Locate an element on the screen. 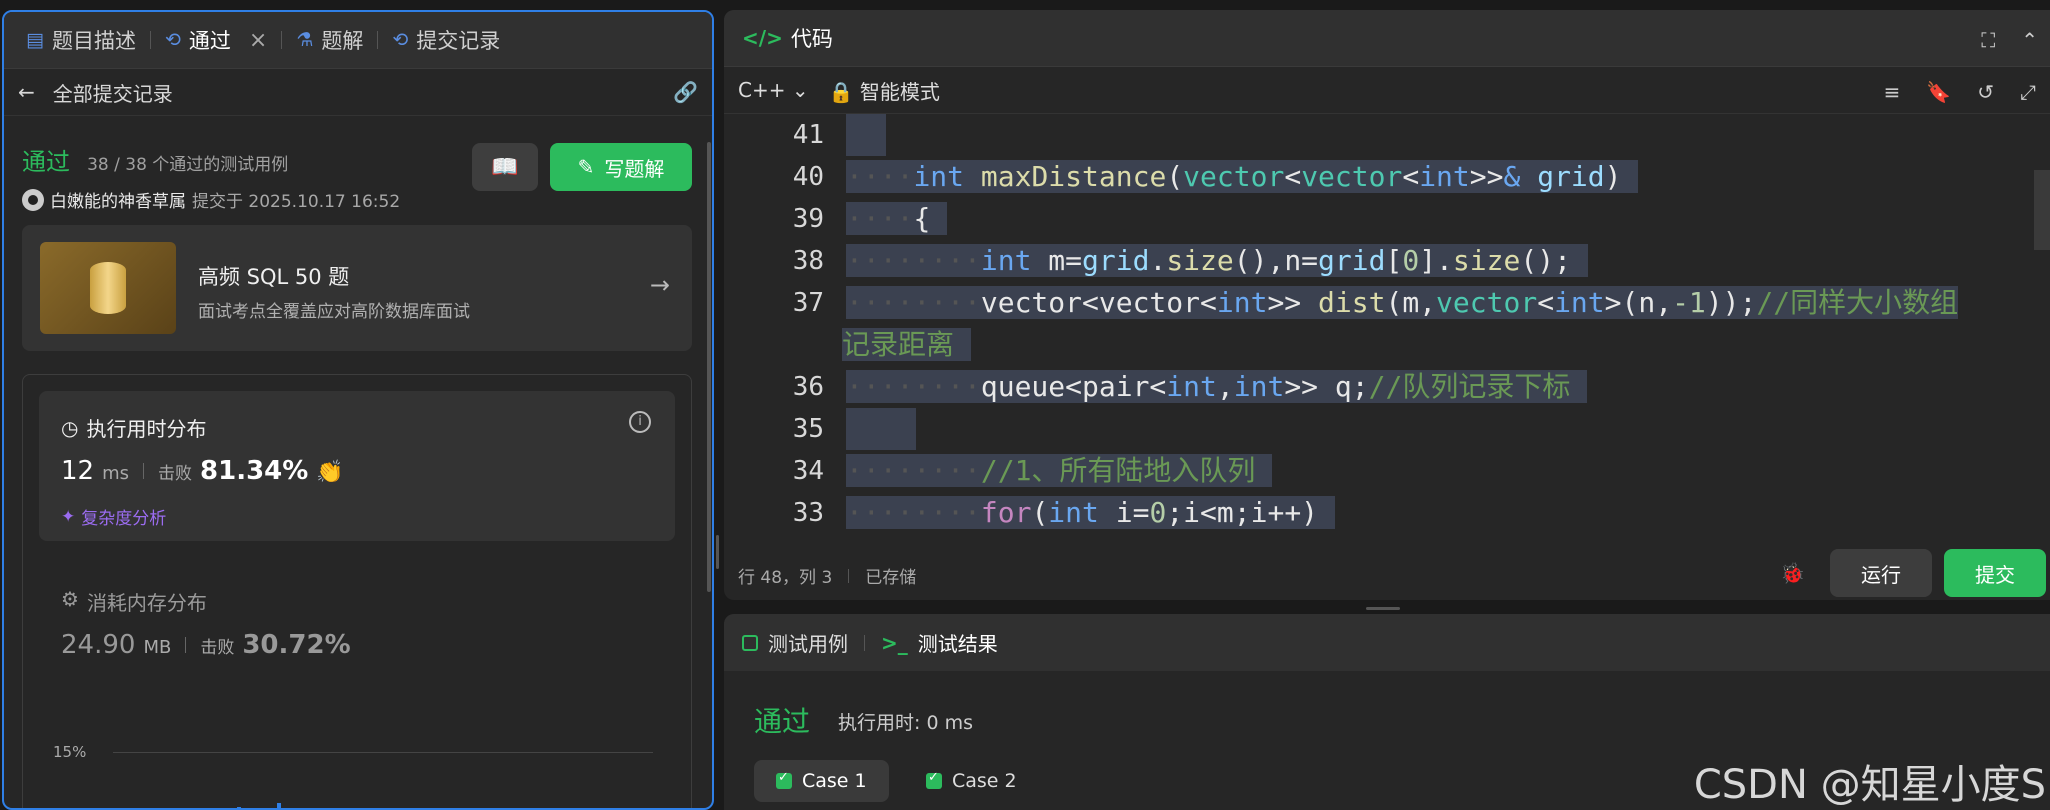 The height and width of the screenshot is (810, 2050). memory-unit: MB is located at coordinates (157, 647).